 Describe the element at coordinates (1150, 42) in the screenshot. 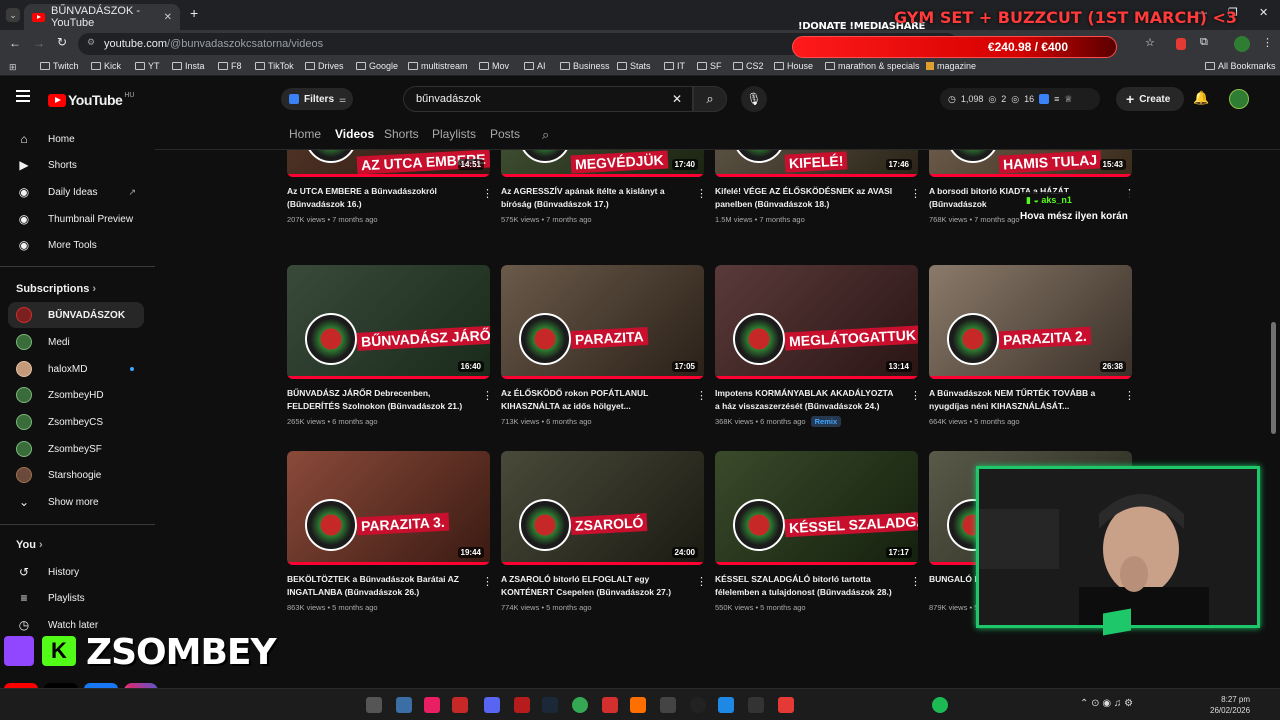

I see `bookmark-star-icon: ☆` at that location.